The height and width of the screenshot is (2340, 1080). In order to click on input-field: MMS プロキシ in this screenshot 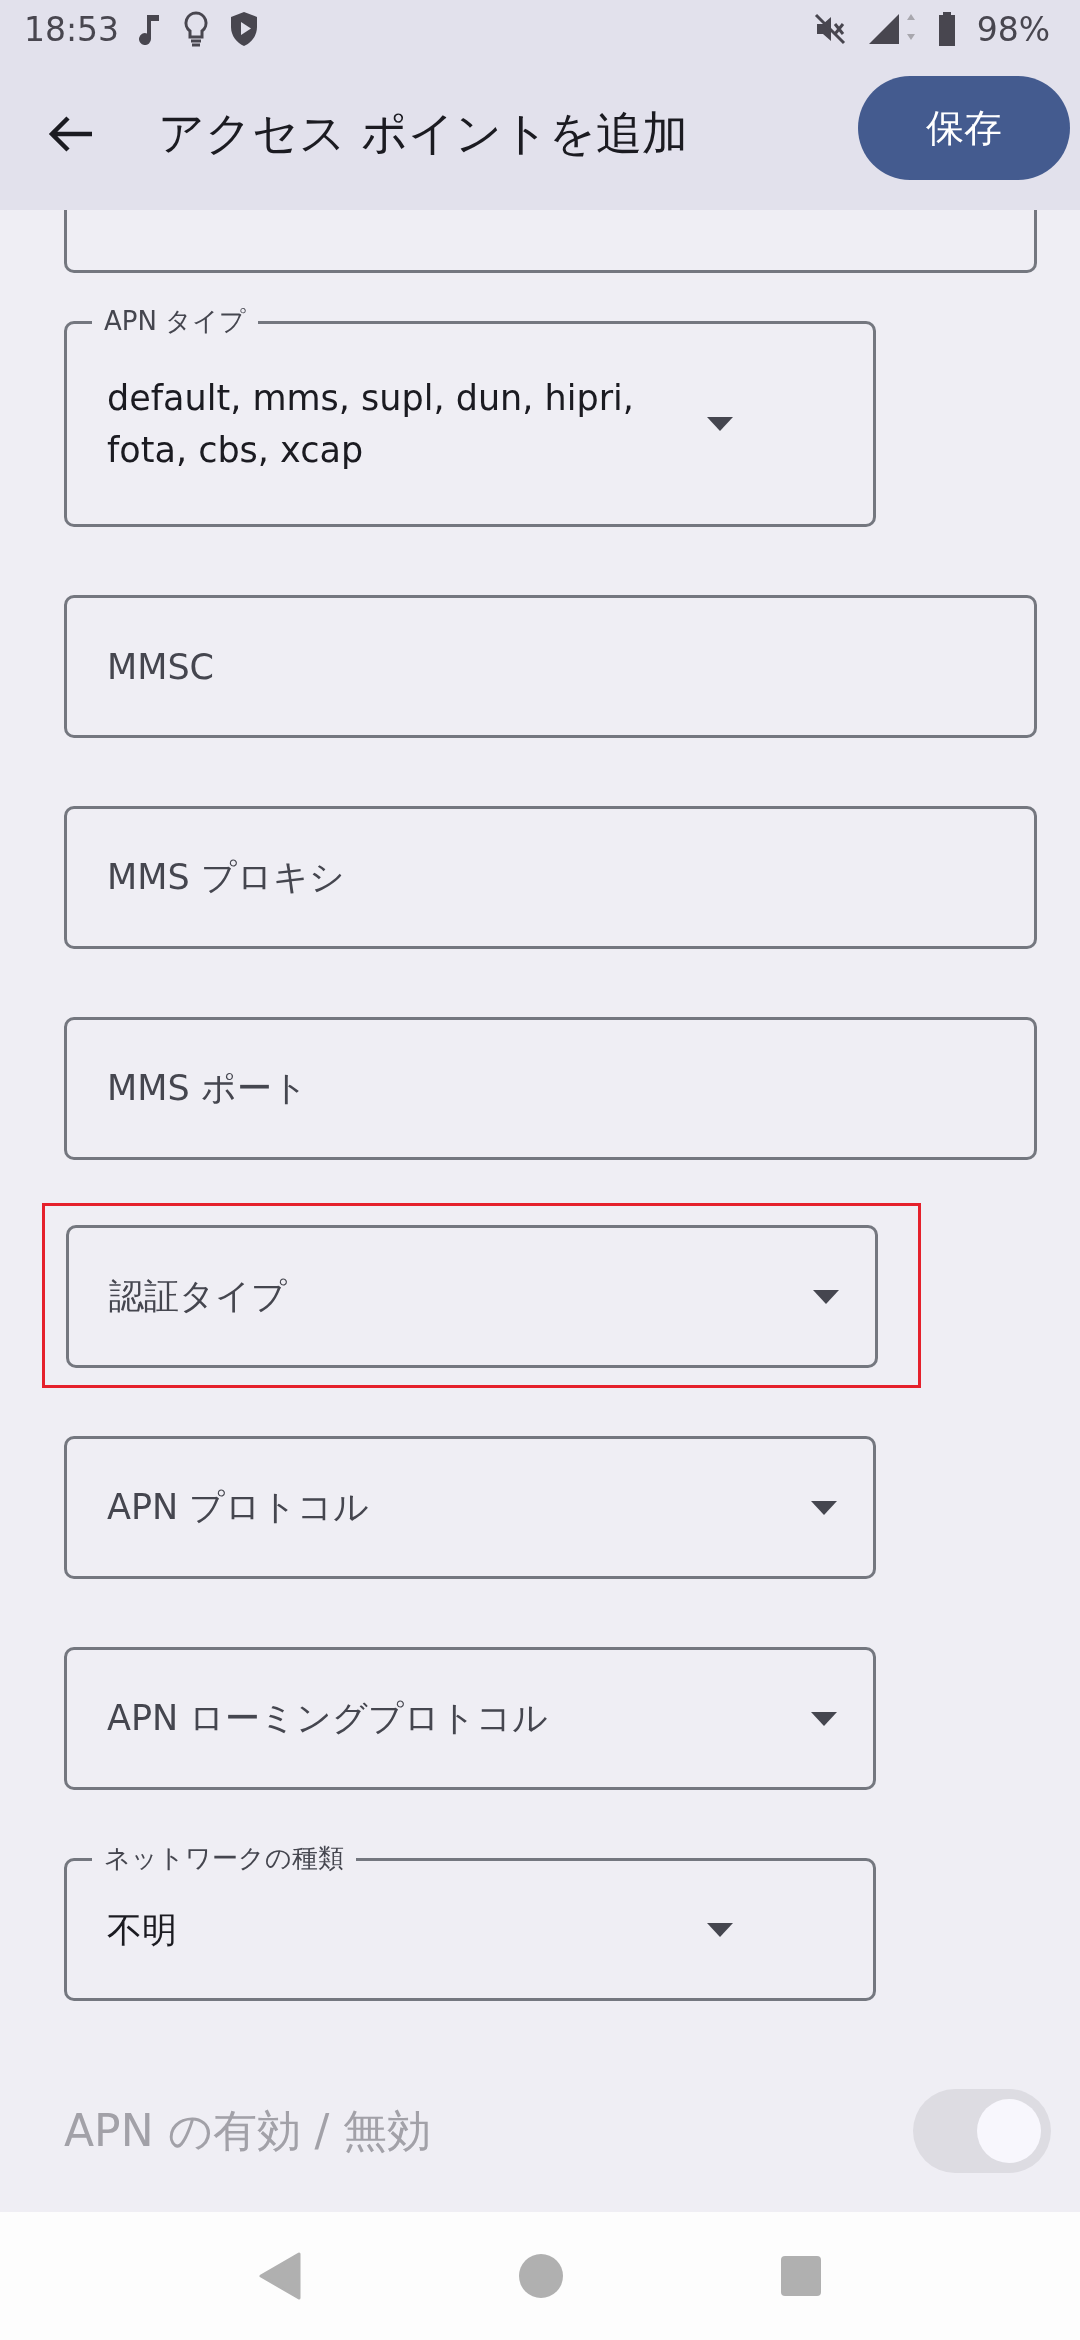, I will do `click(550, 877)`.